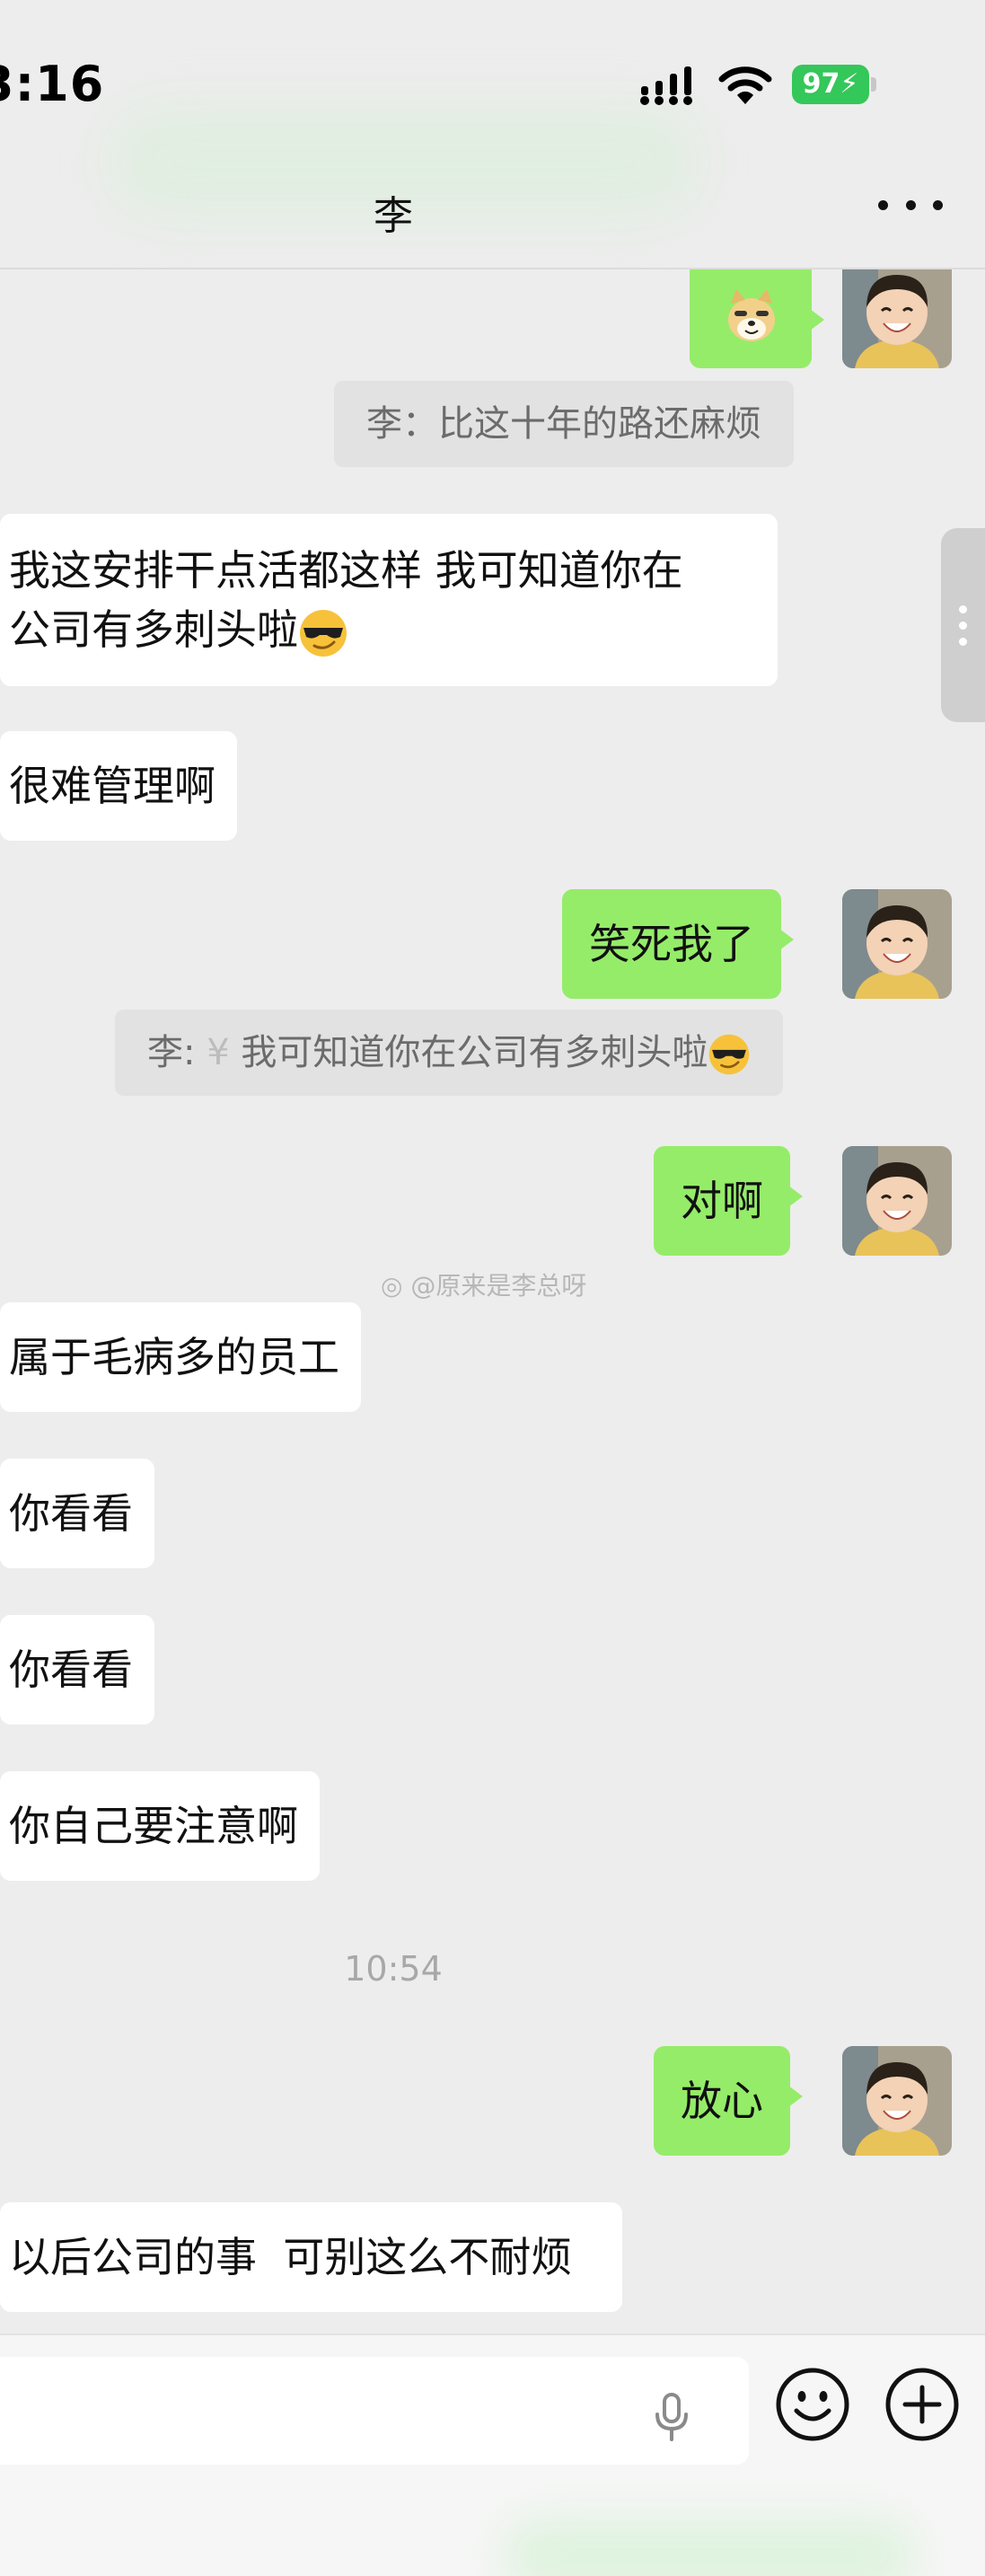 The height and width of the screenshot is (2576, 985). Describe the element at coordinates (382, 629) in the screenshot. I see `message-line-with-emoji: 公司有多刺头啦` at that location.